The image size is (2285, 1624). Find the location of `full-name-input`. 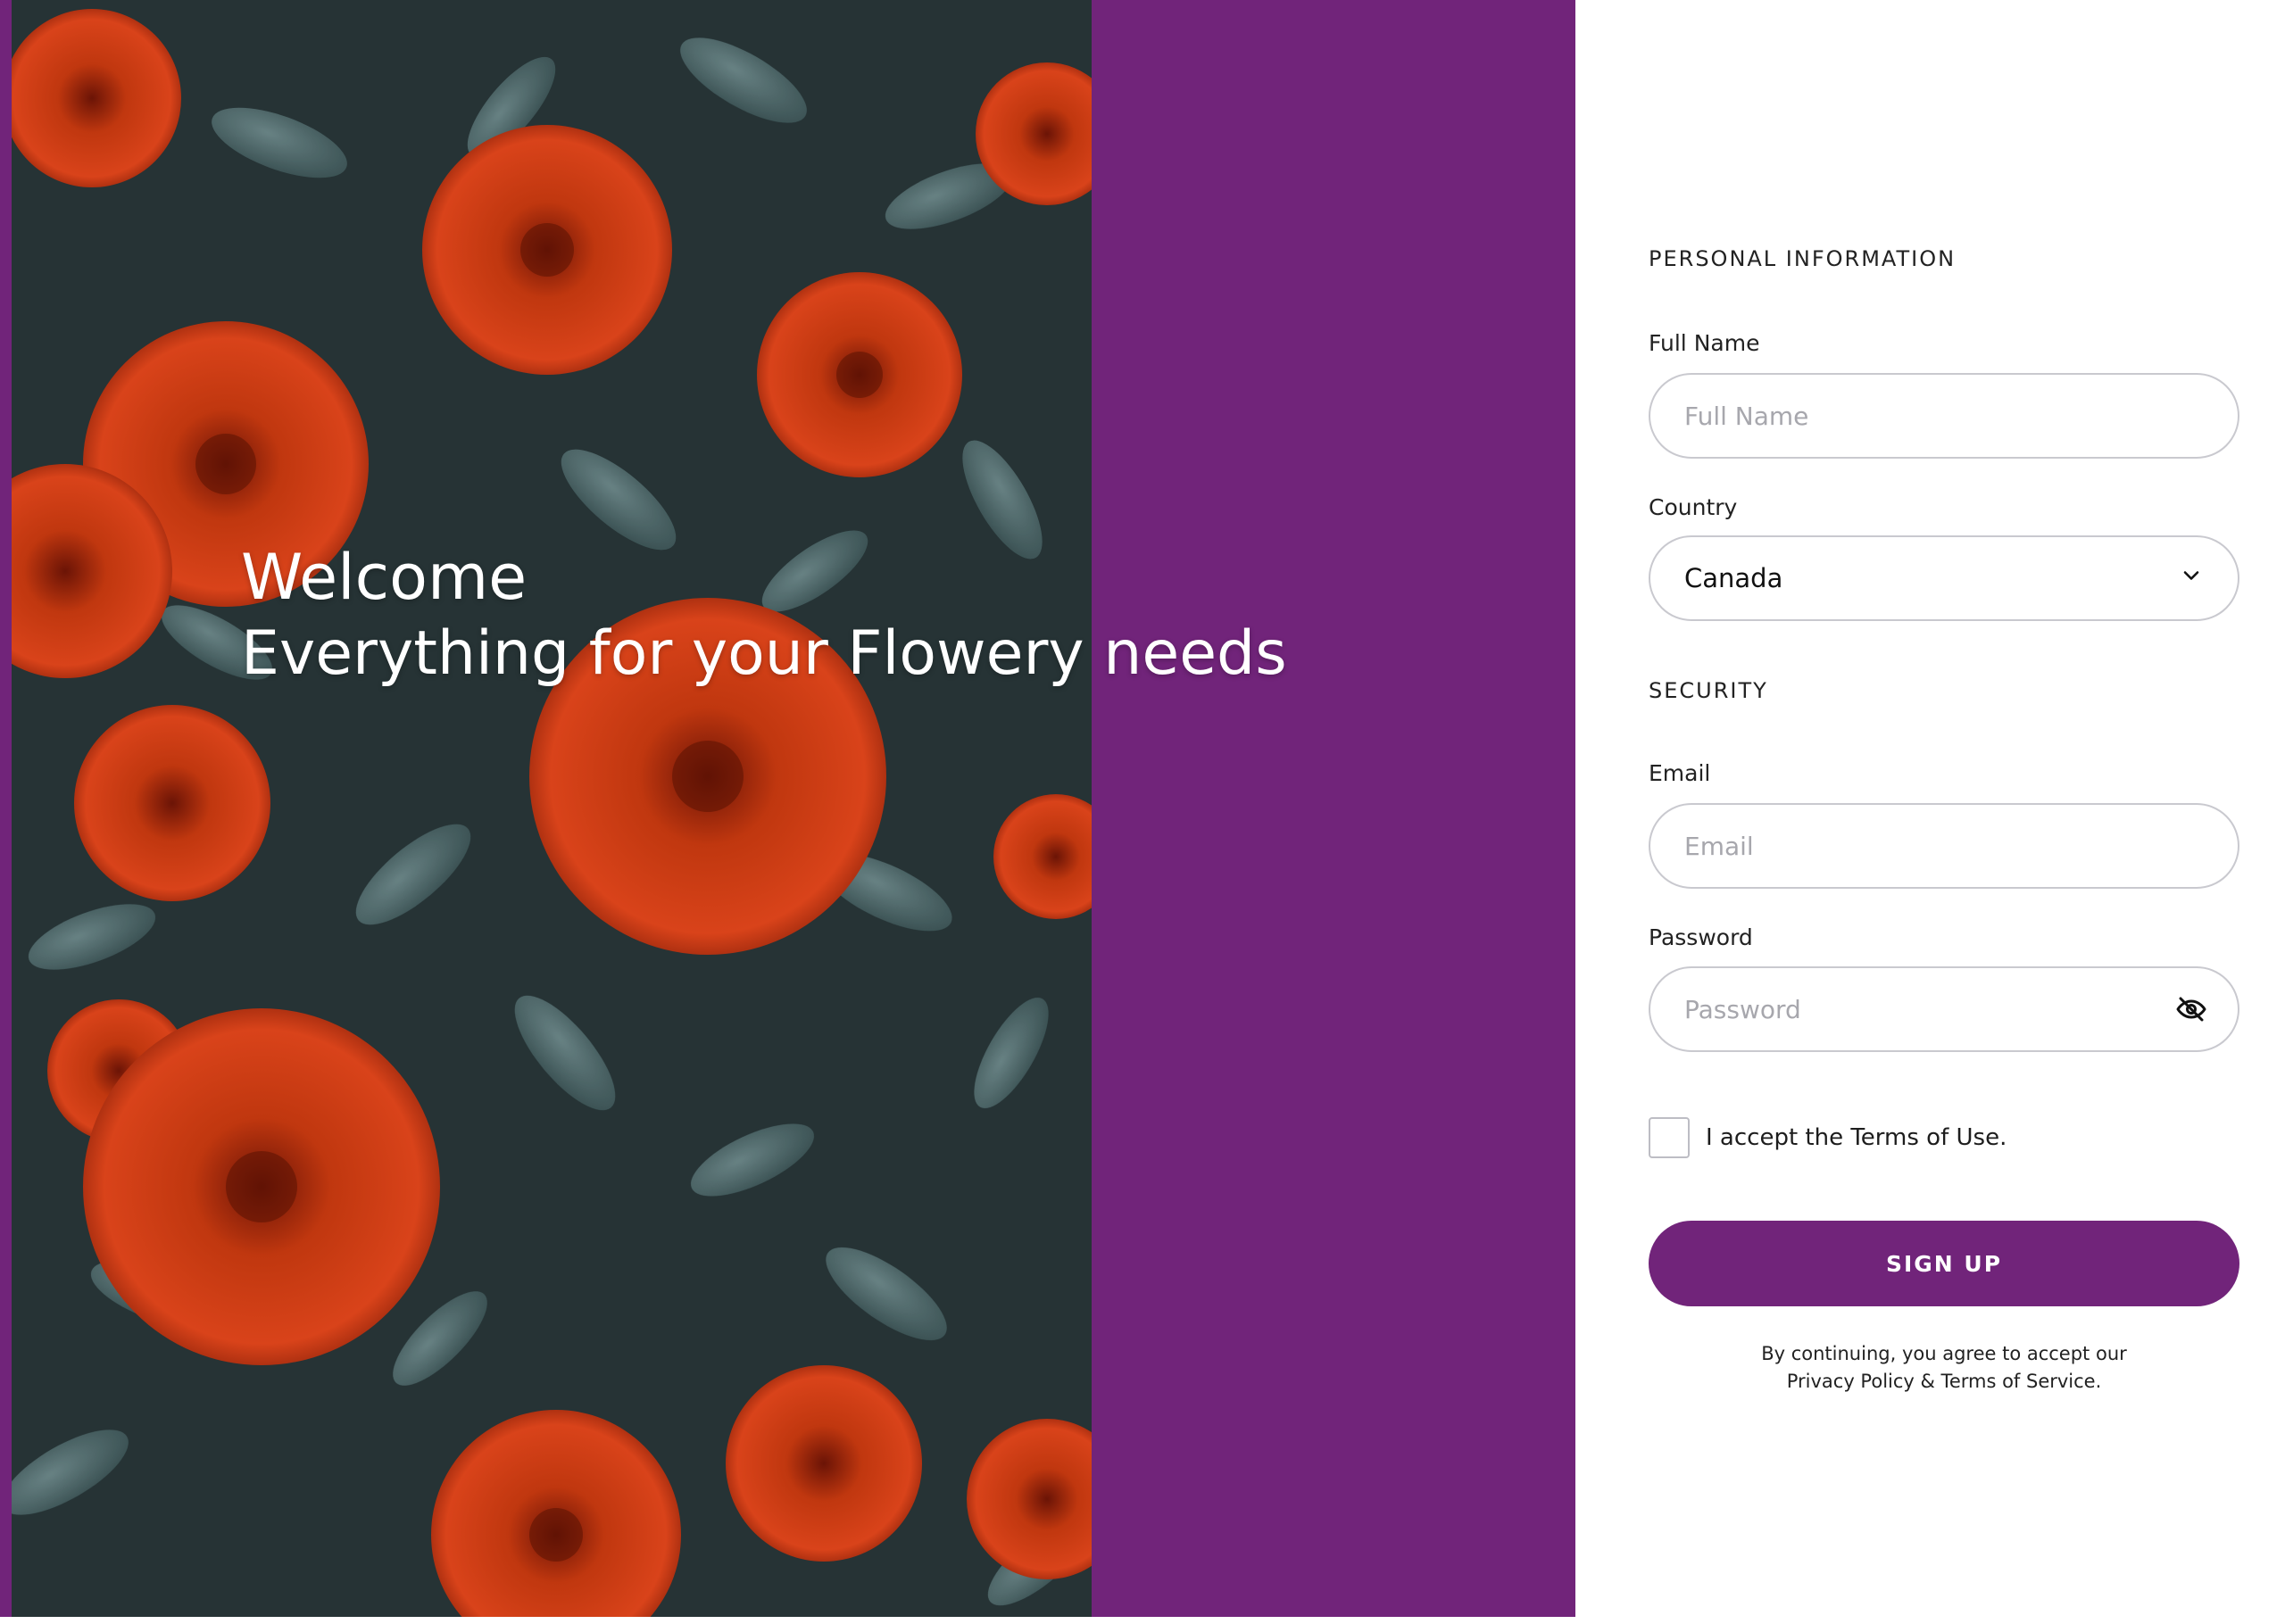

full-name-input is located at coordinates (1944, 416).